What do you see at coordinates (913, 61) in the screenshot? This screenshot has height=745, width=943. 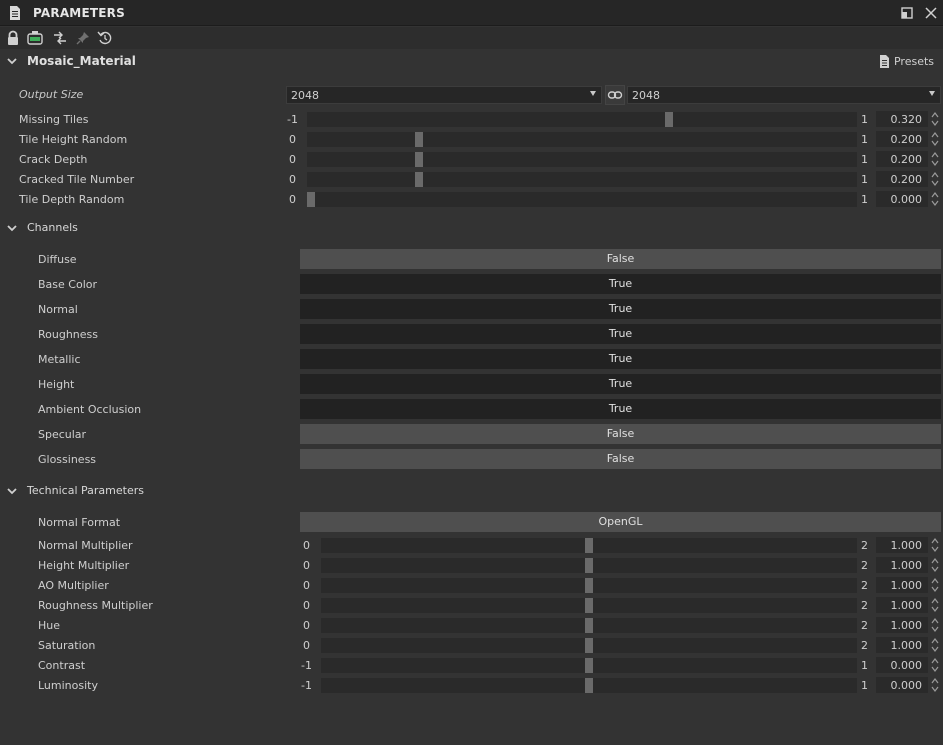 I see `presets-label: Presets` at bounding box center [913, 61].